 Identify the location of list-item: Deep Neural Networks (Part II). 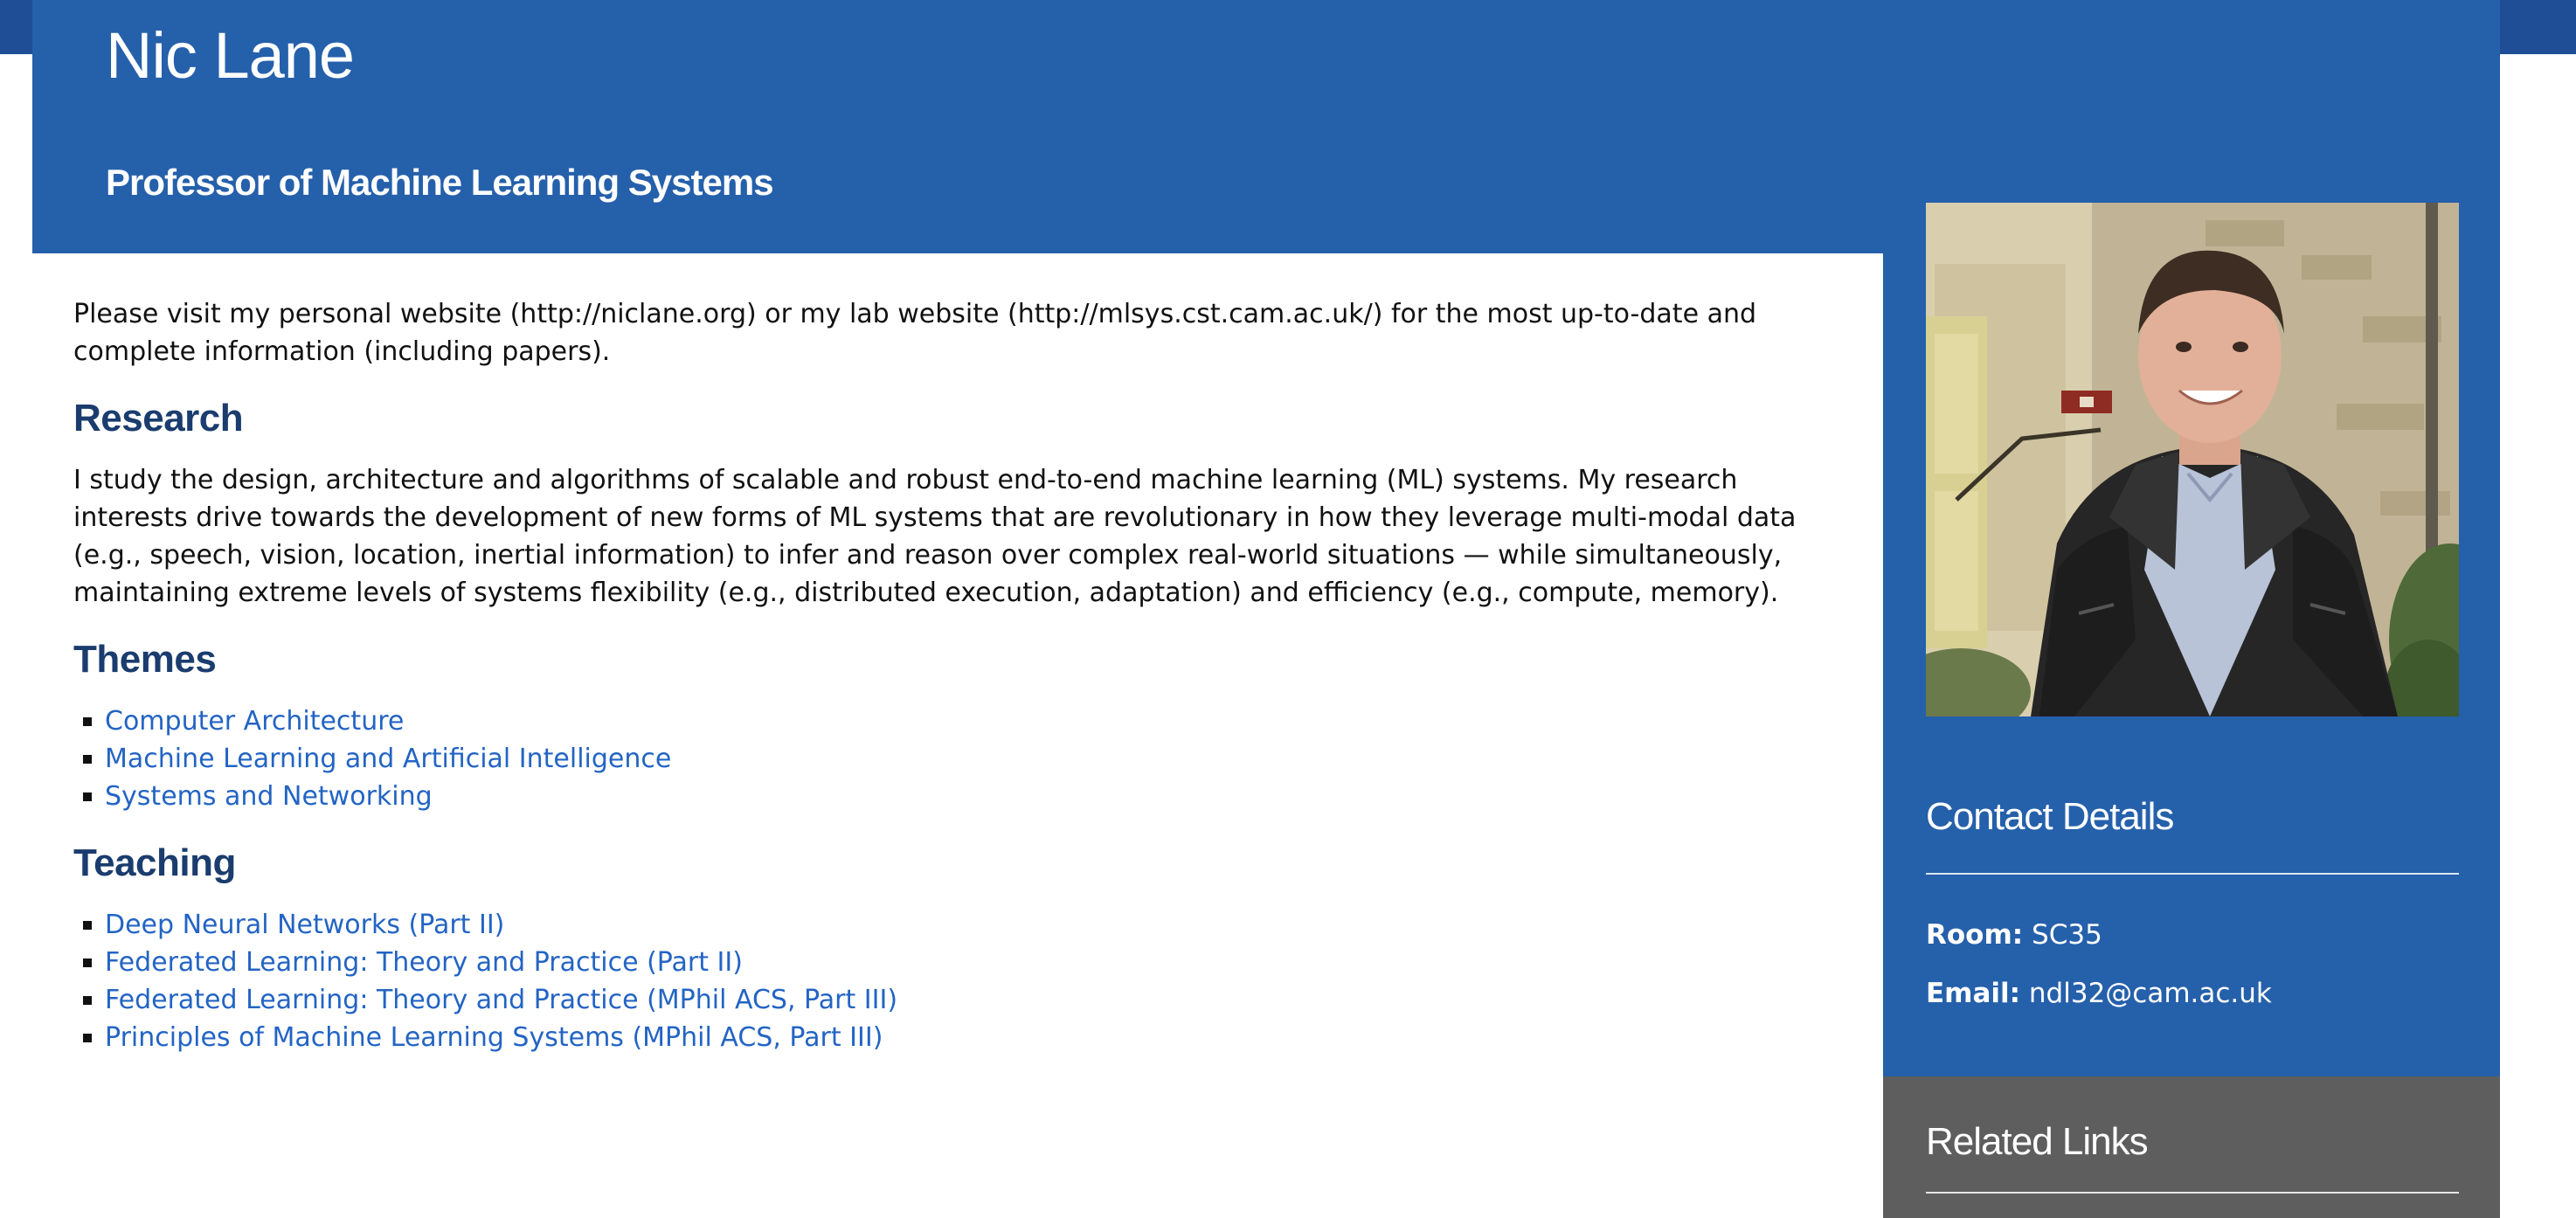
(947, 925).